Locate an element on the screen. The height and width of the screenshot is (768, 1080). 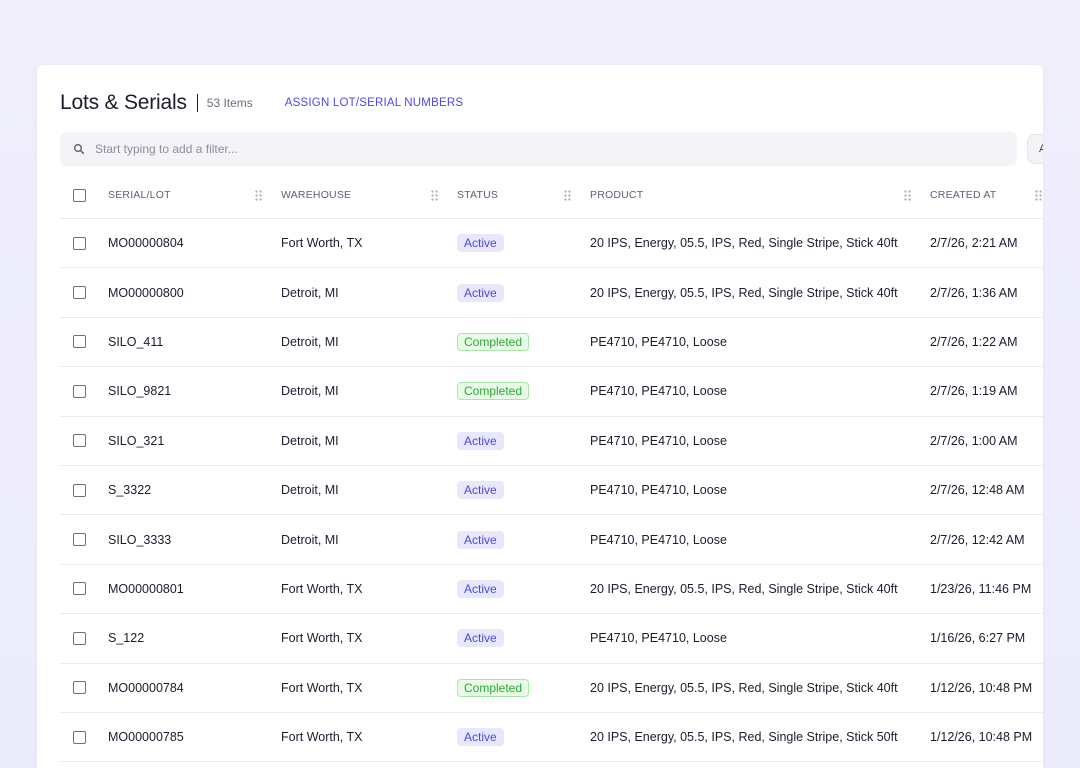
filter-input is located at coordinates (535, 149).